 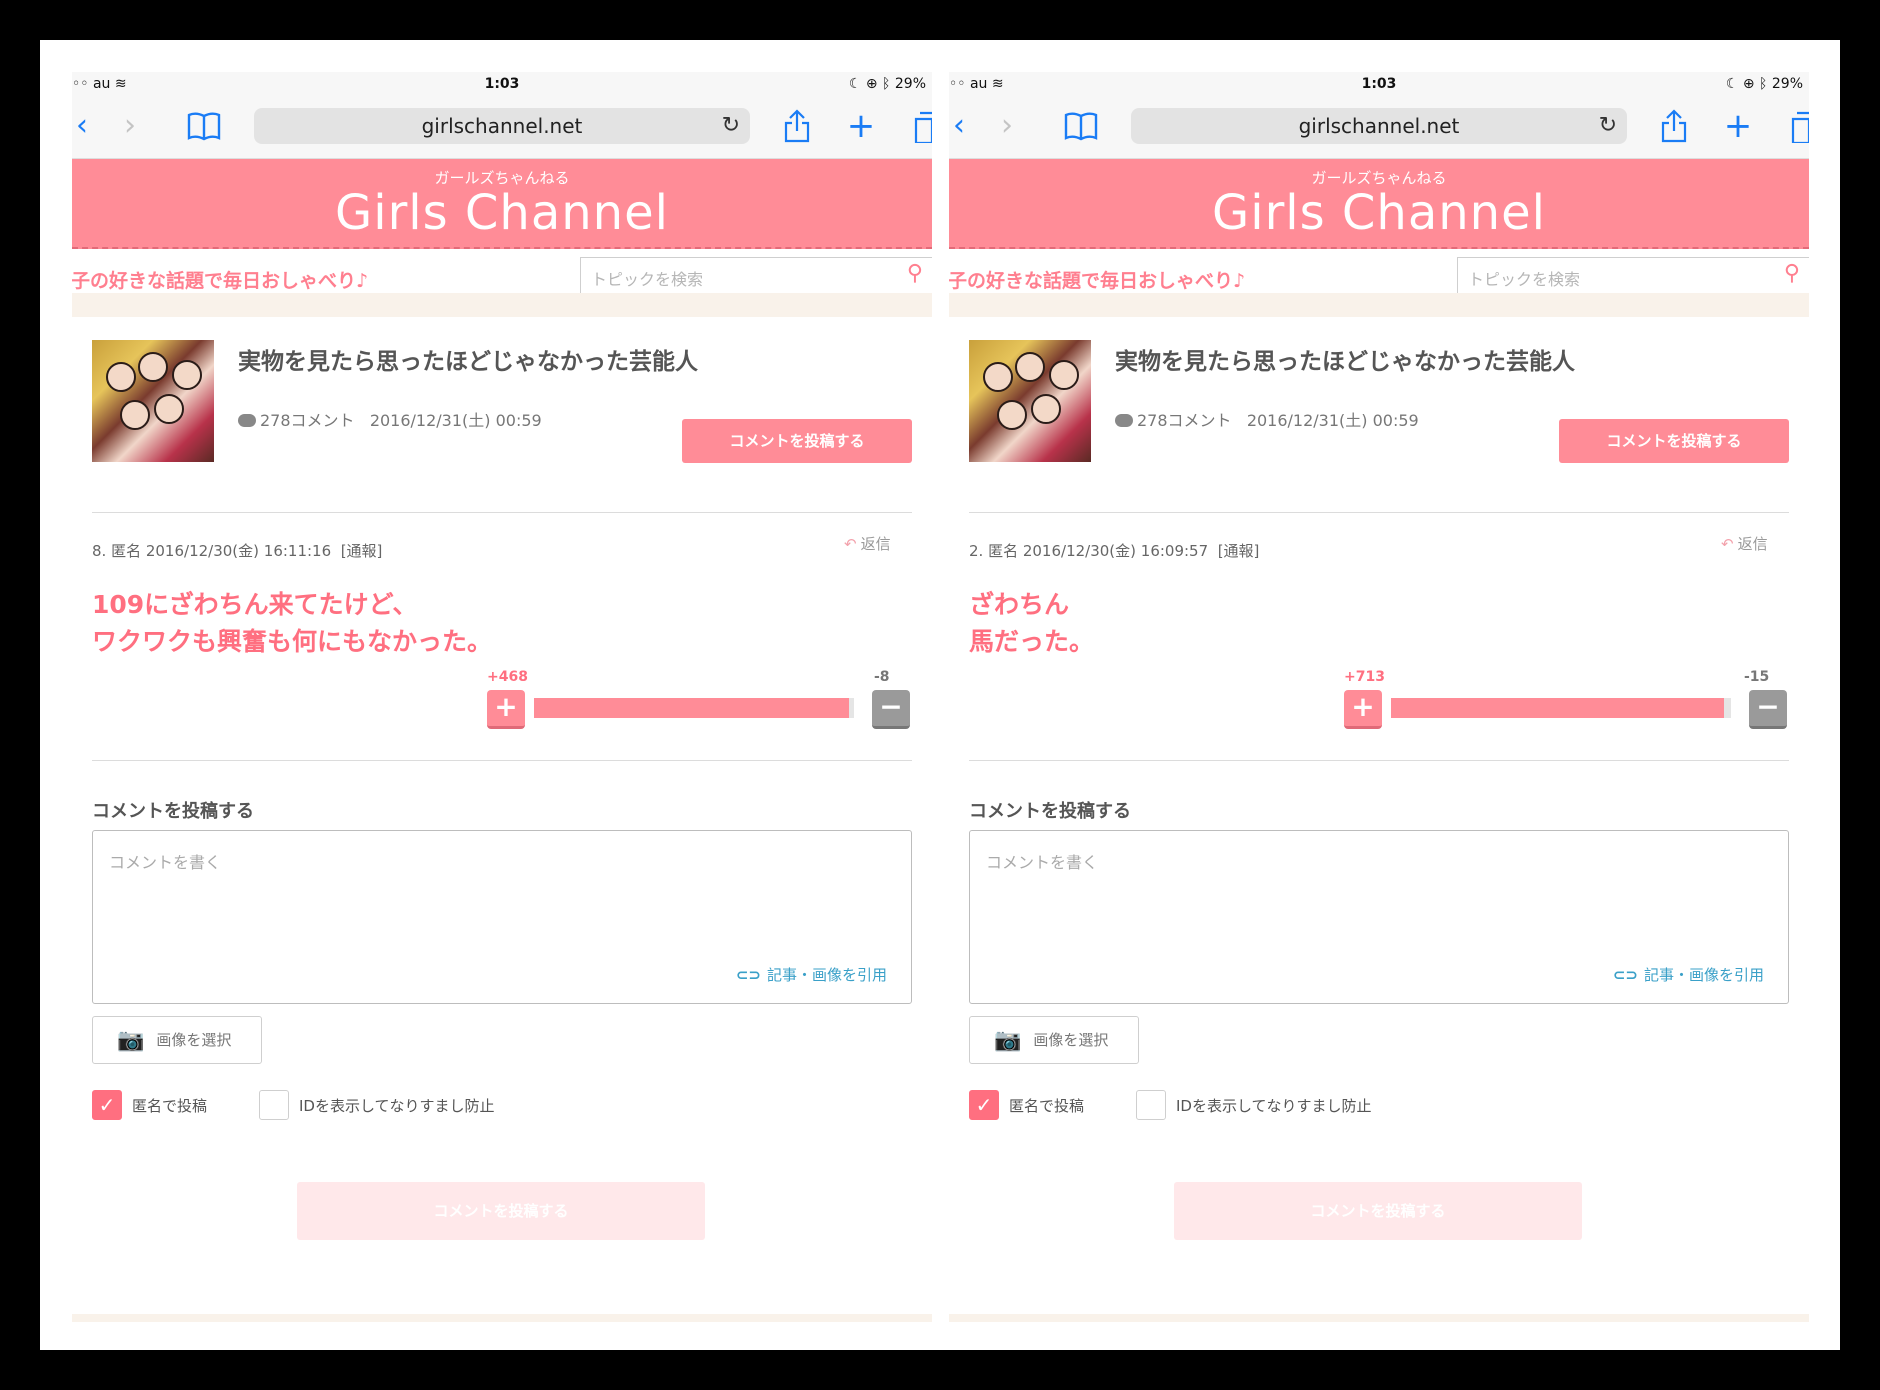 I want to click on comment-line: 109にざわちん来てたけど、, so click(x=255, y=604).